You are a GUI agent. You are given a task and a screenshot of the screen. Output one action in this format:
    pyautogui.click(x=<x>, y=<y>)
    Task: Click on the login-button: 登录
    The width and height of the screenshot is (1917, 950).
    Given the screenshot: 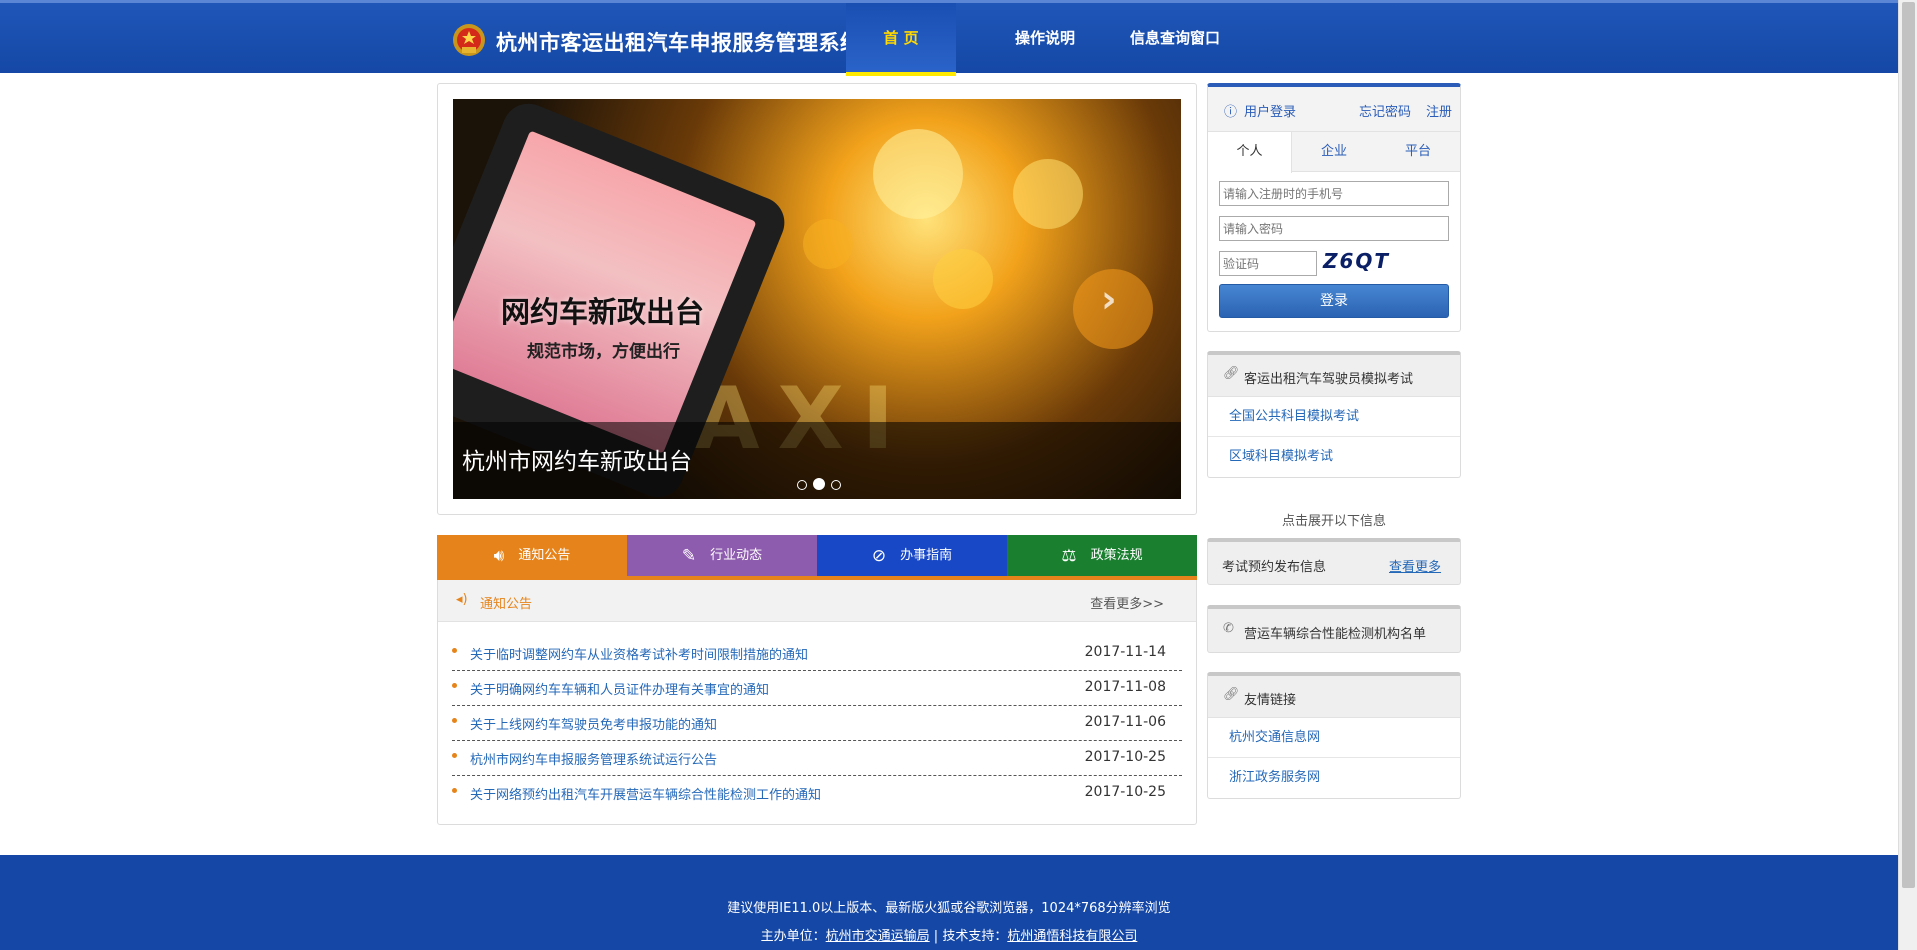 What is the action you would take?
    pyautogui.click(x=1334, y=301)
    